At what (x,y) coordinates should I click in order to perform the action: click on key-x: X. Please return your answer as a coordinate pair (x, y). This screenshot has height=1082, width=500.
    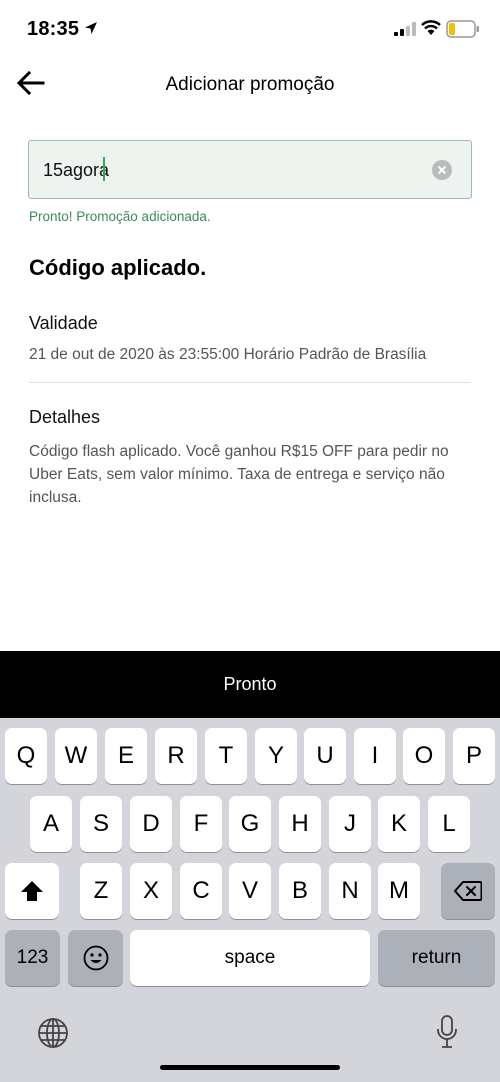
    Looking at the image, I should click on (151, 891).